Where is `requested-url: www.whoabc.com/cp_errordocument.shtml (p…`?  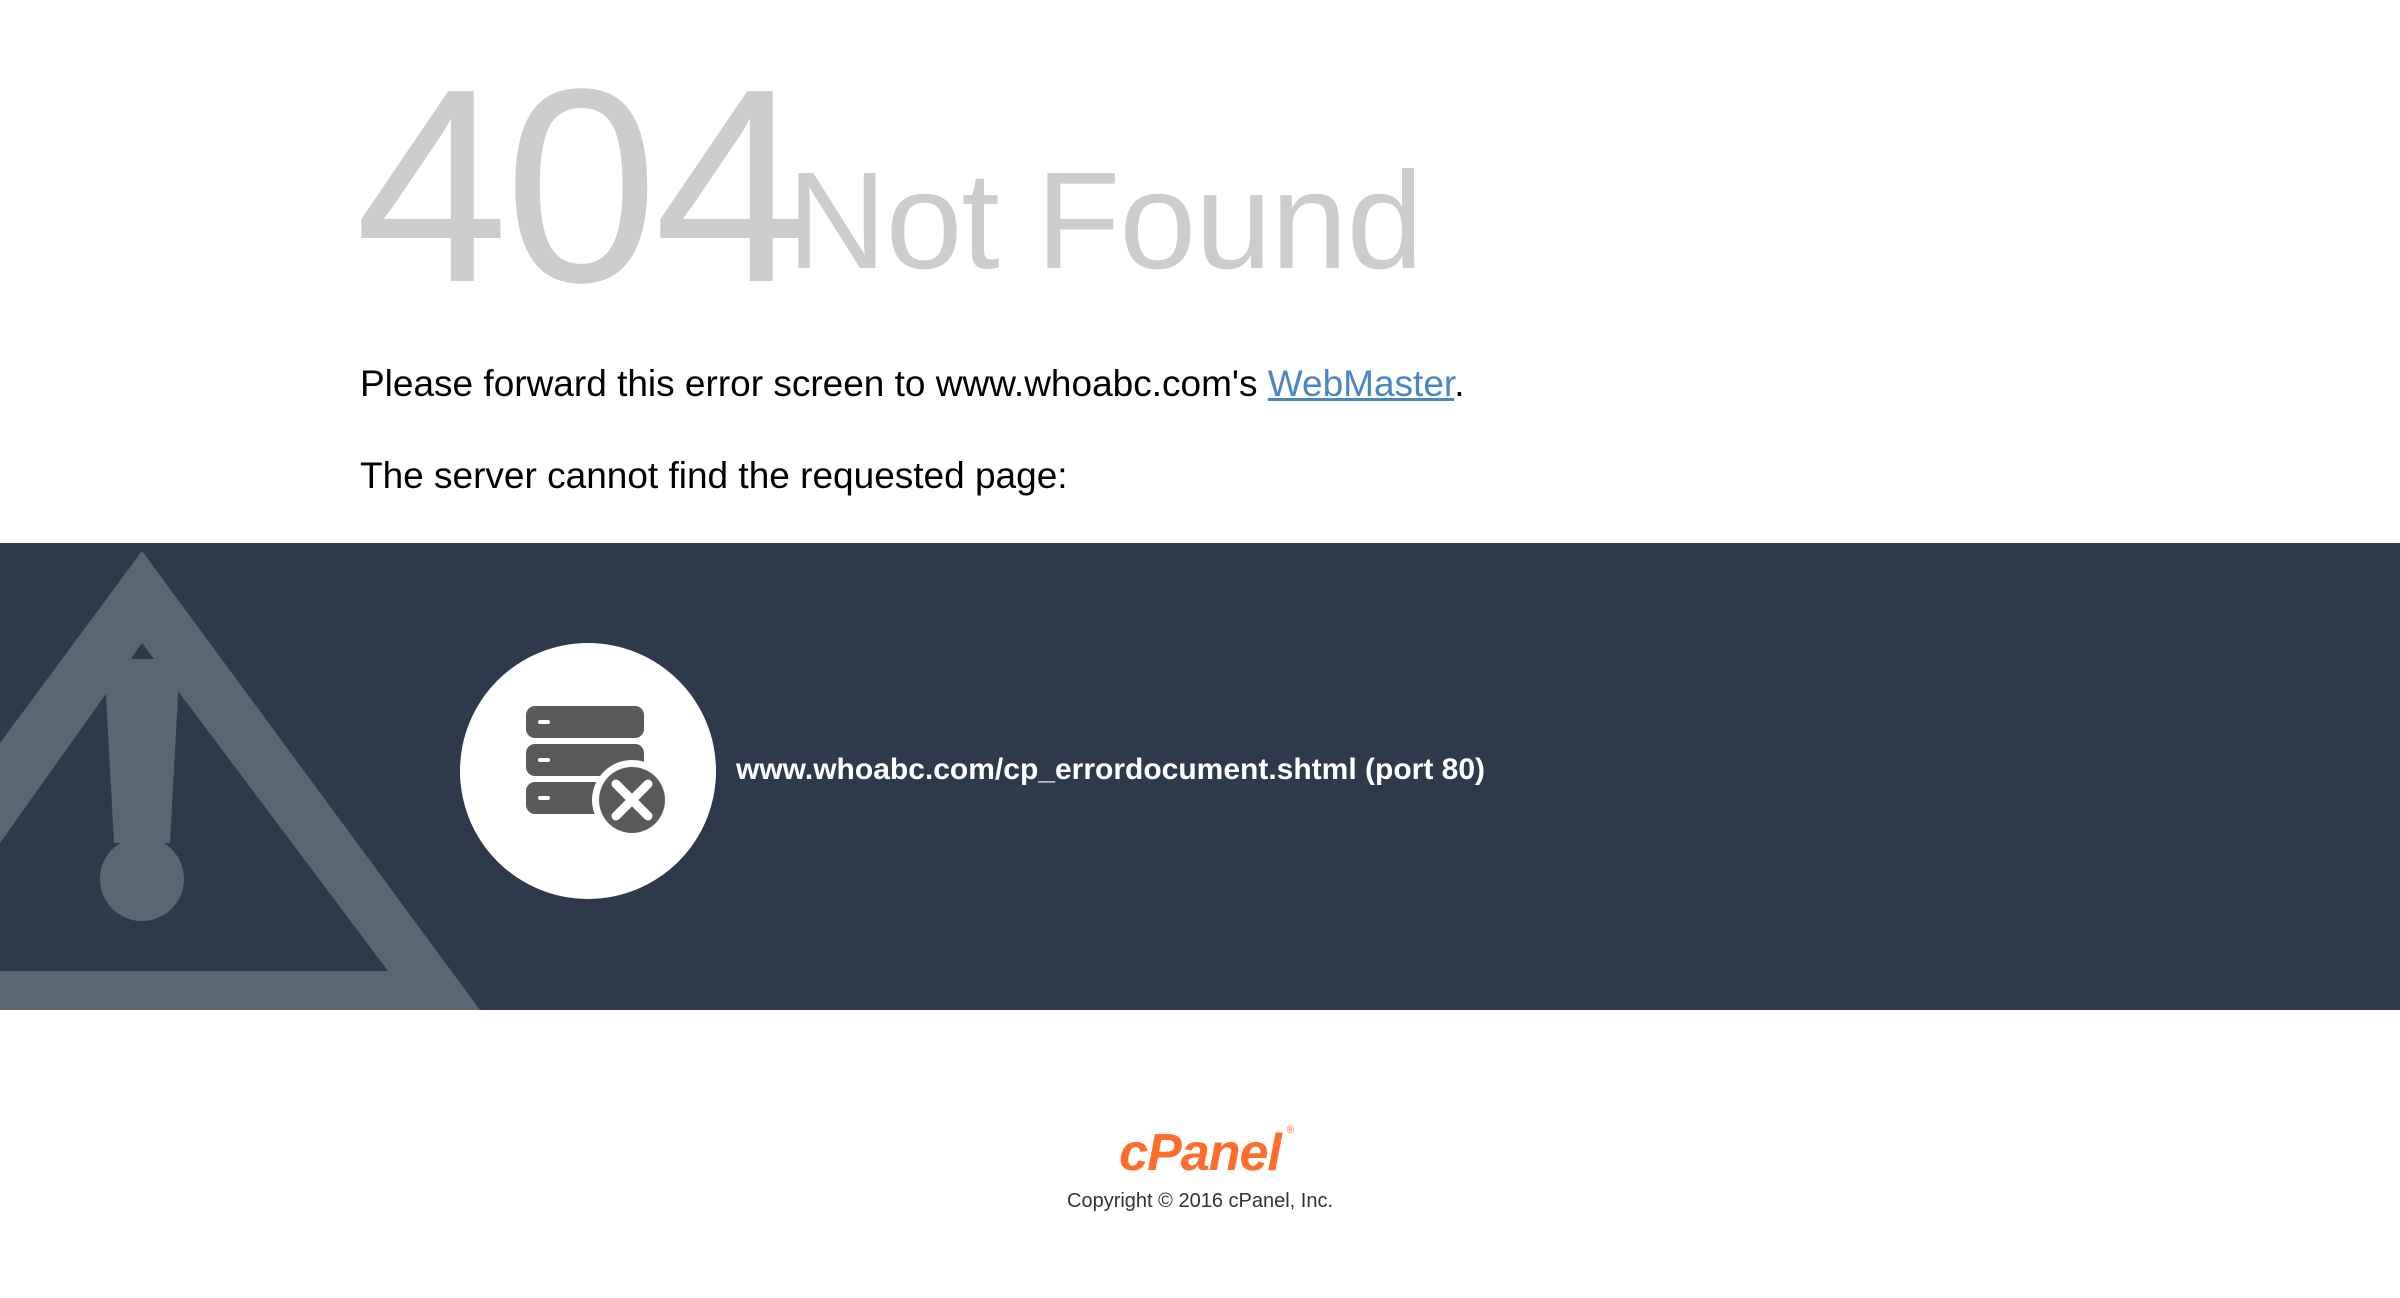
requested-url: www.whoabc.com/cp_errordocument.shtml (p… is located at coordinates (1111, 769).